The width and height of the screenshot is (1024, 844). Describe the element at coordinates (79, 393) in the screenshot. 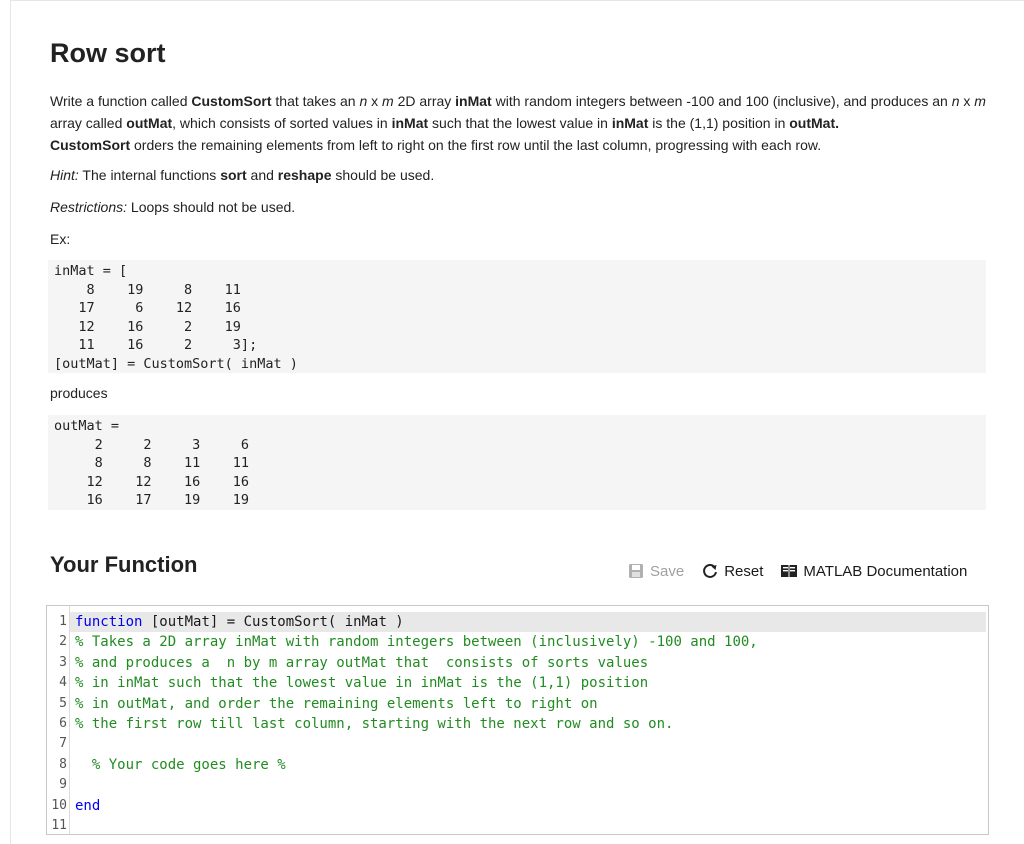

I see `produces-label: produces` at that location.